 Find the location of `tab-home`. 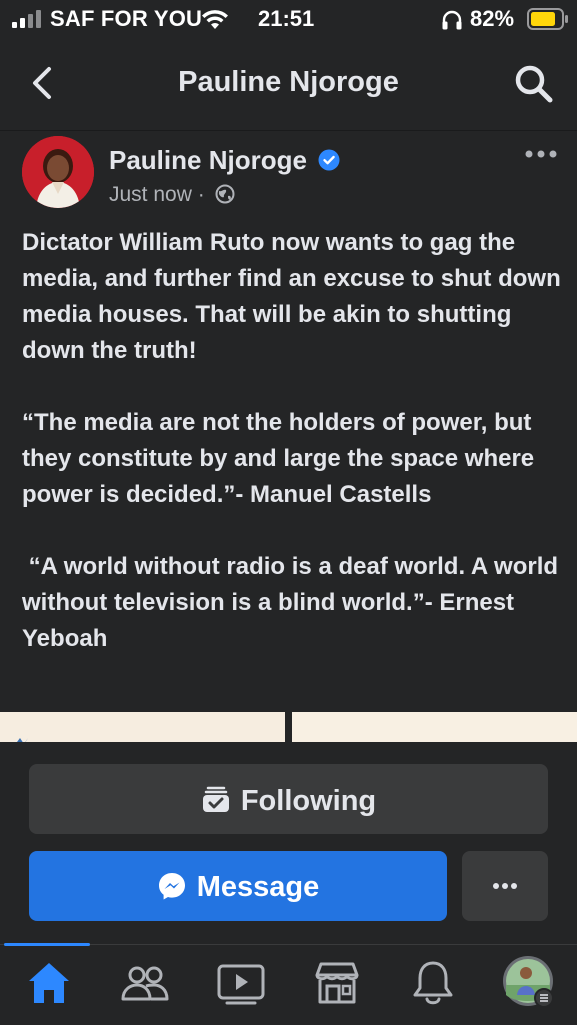

tab-home is located at coordinates (49, 983).